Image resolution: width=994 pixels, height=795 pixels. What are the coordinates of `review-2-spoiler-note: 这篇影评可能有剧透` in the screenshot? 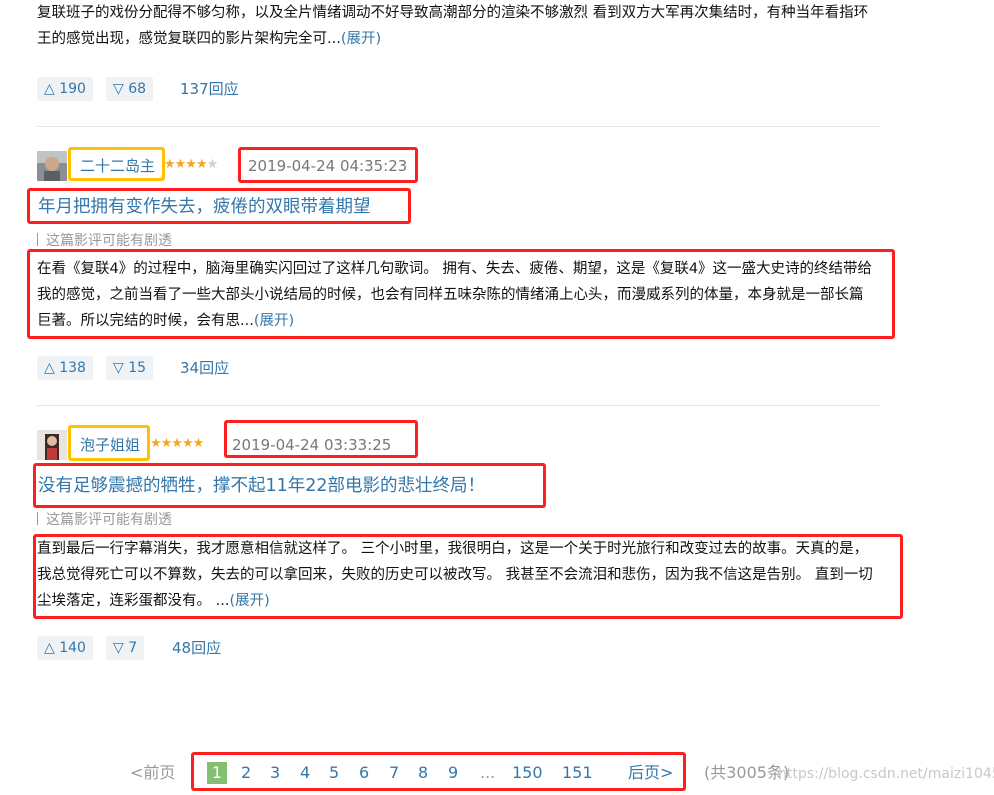 It's located at (104, 241).